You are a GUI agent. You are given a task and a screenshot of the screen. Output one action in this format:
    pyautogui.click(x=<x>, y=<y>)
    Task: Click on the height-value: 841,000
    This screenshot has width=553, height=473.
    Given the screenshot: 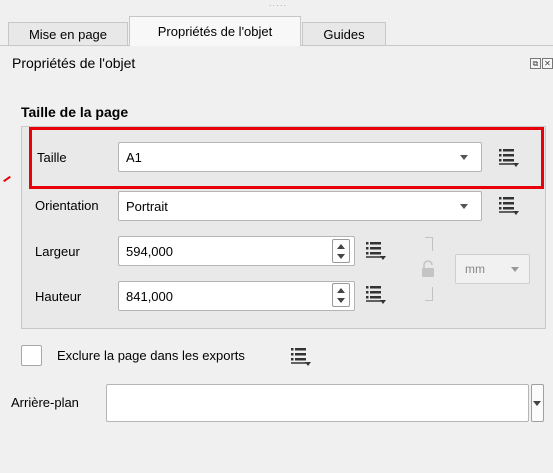 What is the action you would take?
    pyautogui.click(x=149, y=296)
    